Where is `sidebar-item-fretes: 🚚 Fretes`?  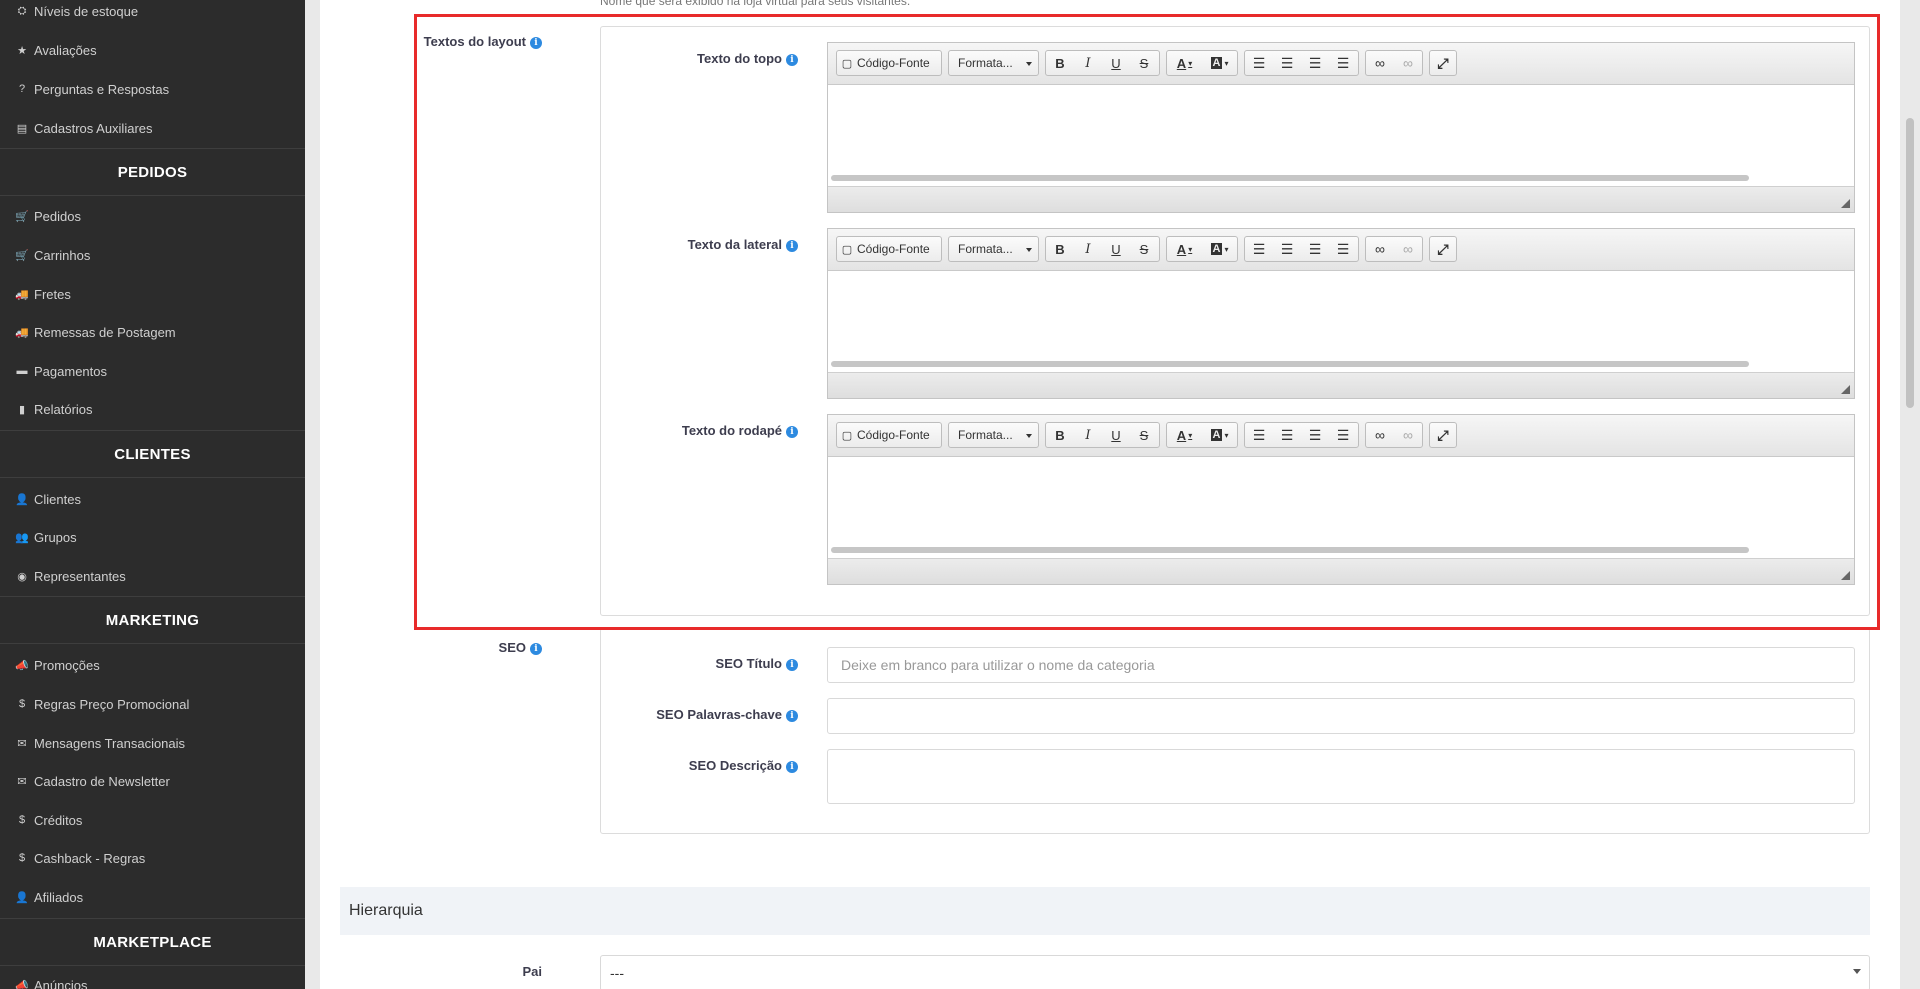
sidebar-item-fretes: 🚚 Fretes is located at coordinates (152, 294).